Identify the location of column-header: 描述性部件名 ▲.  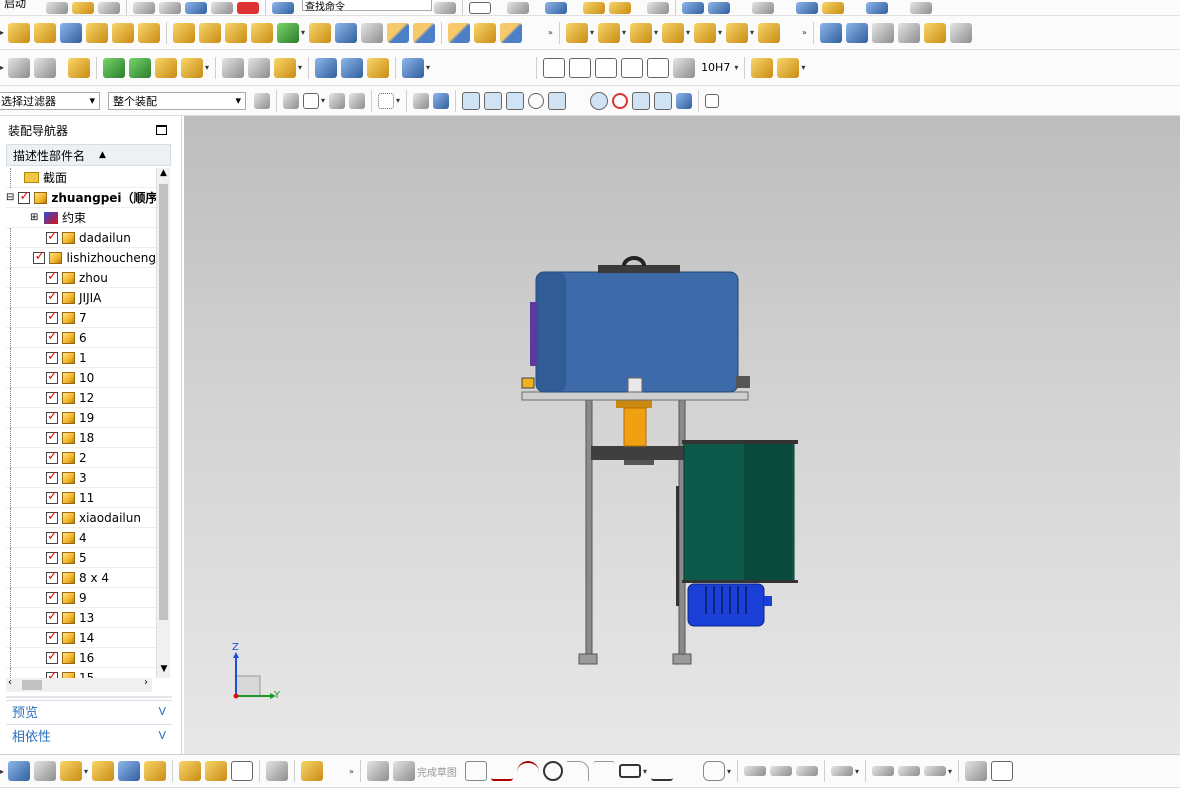
(88, 155).